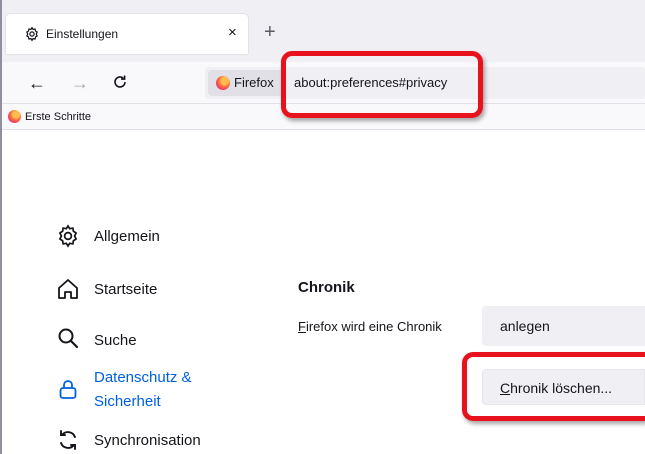 This screenshot has height=454, width=645. I want to click on highlight-url, so click(382, 84).